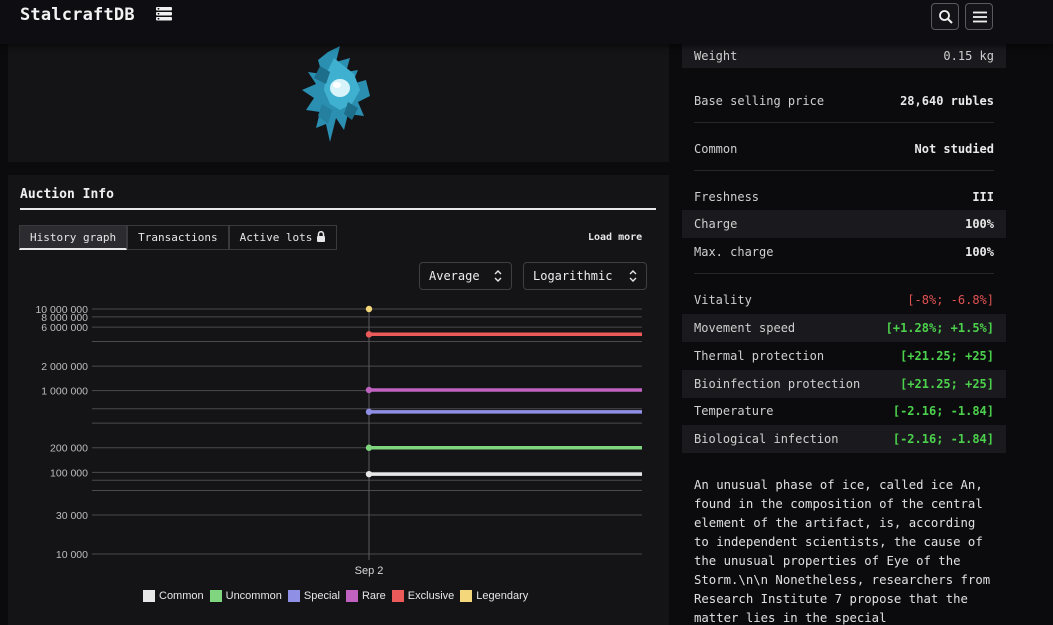 This screenshot has width=1053, height=625. Describe the element at coordinates (73, 237) in the screenshot. I see `tab-history-graph: History graph` at that location.